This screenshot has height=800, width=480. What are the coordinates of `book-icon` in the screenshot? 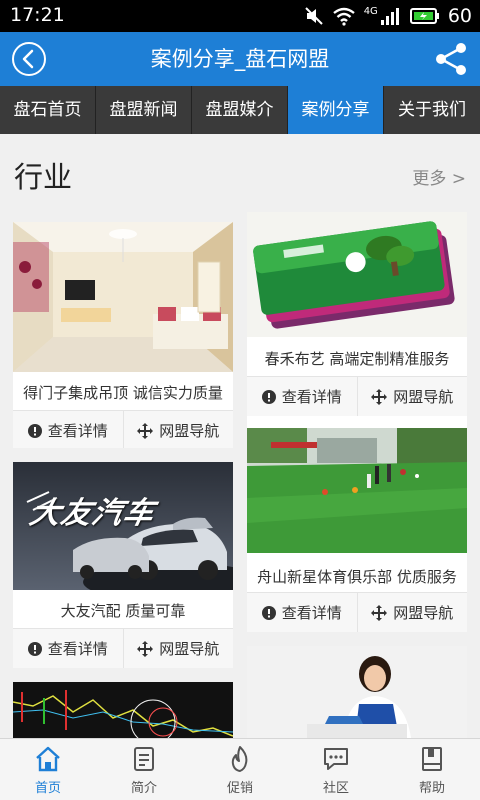 It's located at (432, 759).